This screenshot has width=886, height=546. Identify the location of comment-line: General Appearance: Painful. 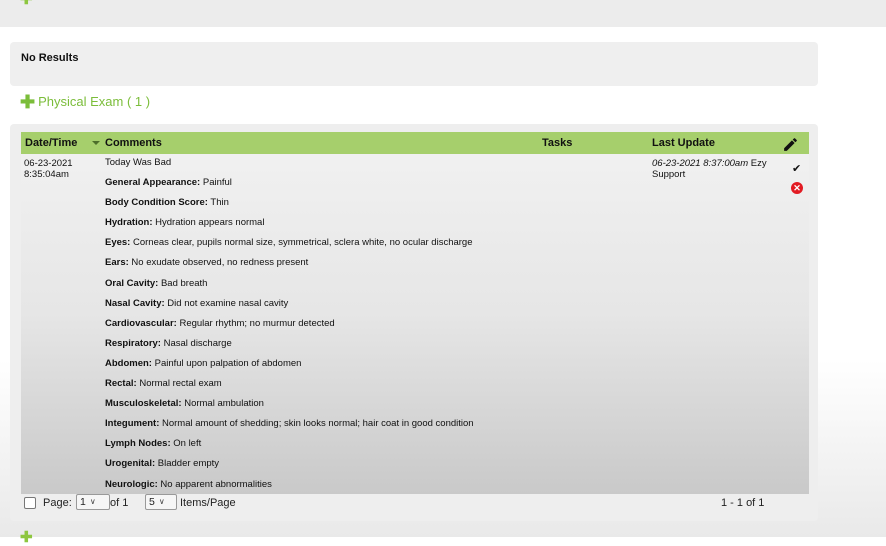
(168, 183).